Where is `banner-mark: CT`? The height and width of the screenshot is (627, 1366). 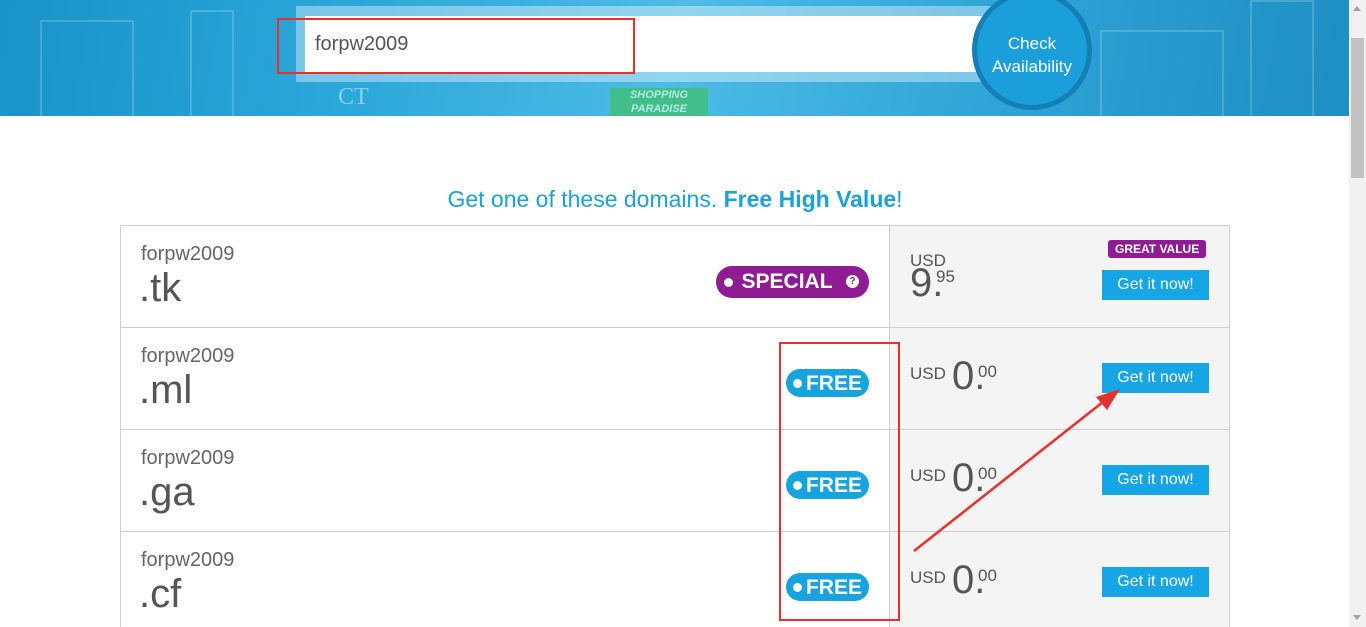
banner-mark: CT is located at coordinates (353, 97).